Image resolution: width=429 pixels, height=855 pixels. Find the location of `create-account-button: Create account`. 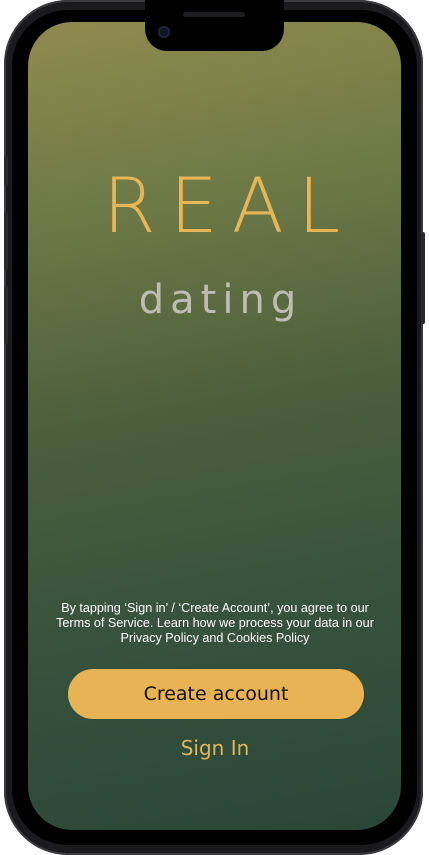

create-account-button: Create account is located at coordinates (216, 694).